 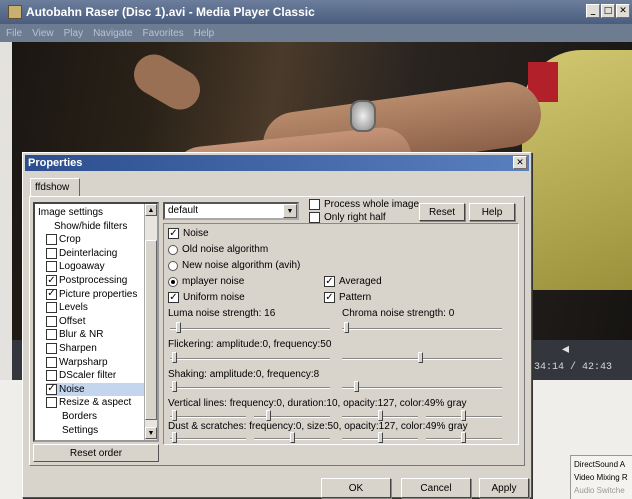 I want to click on noise-enable-checkbox: ✓ Noise, so click(x=188, y=233).